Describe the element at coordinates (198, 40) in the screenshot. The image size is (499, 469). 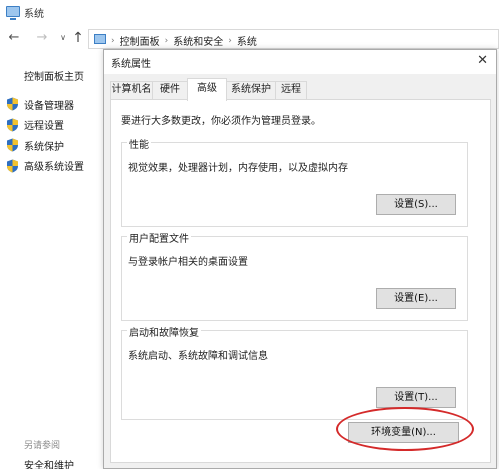
I see `breadcrumb-system-security: 系统和安全` at that location.